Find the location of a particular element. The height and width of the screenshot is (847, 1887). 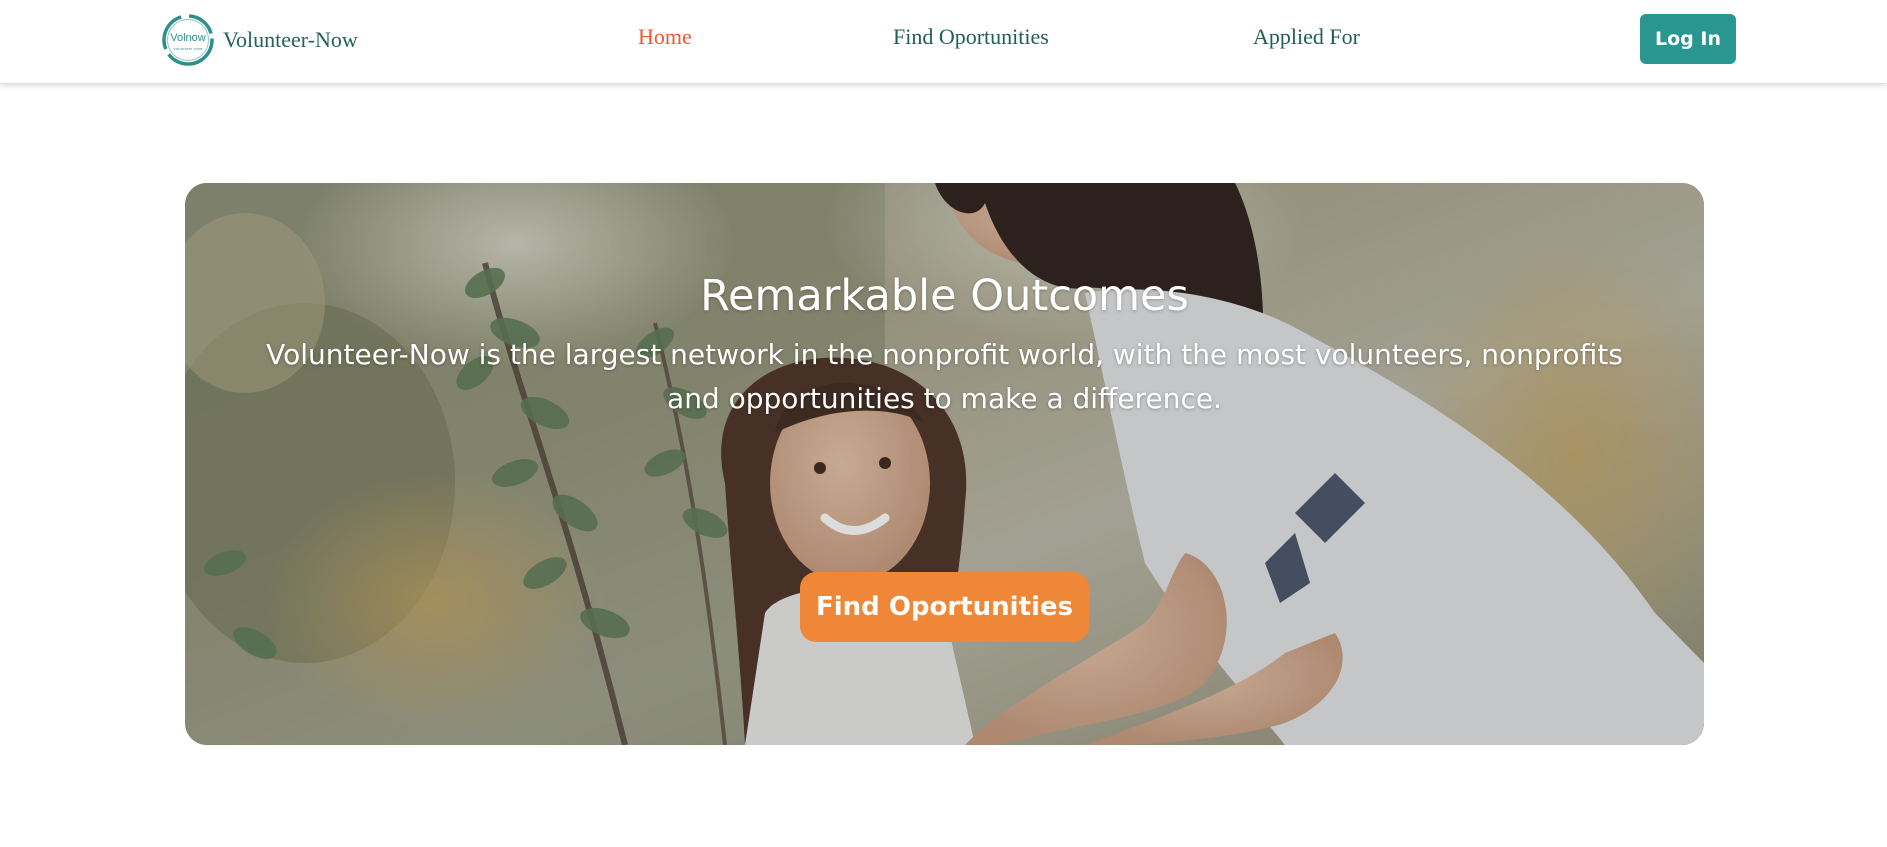

brand-home-link: Volnow volunteer now Volunteer-Now is located at coordinates (259, 40).